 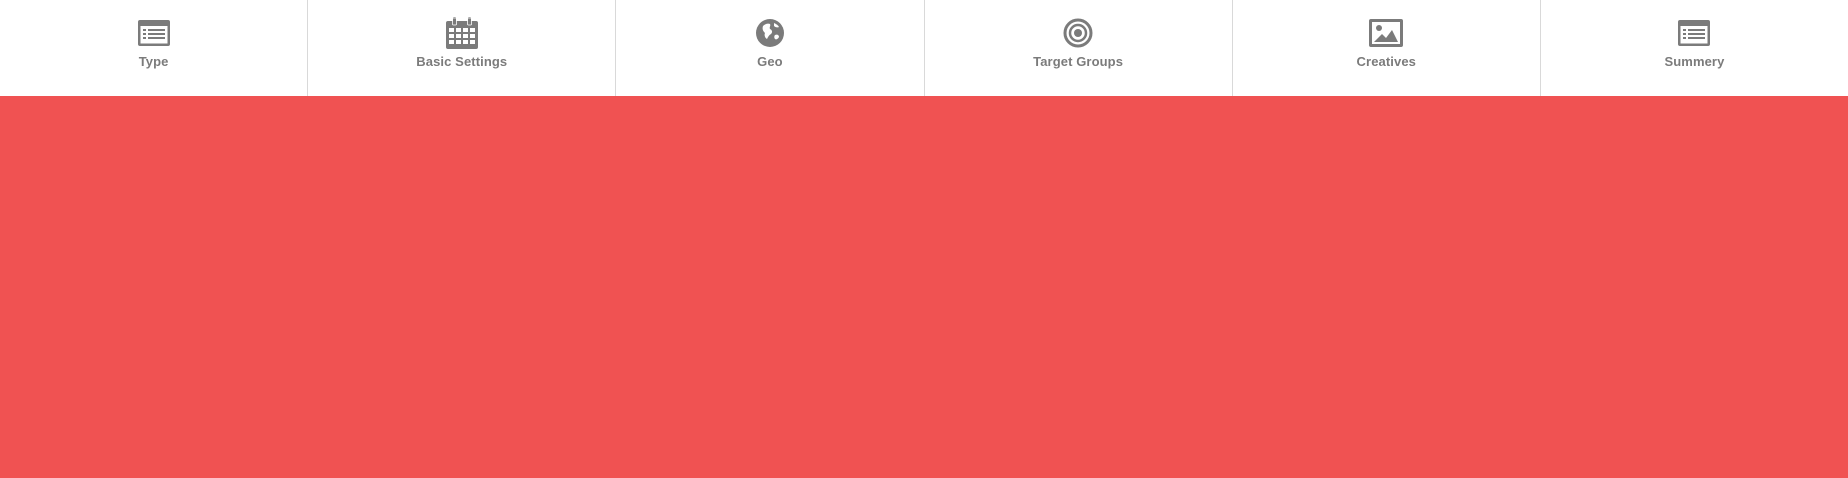 I want to click on step-basic-settings: Basic Settings, so click(x=462, y=48).